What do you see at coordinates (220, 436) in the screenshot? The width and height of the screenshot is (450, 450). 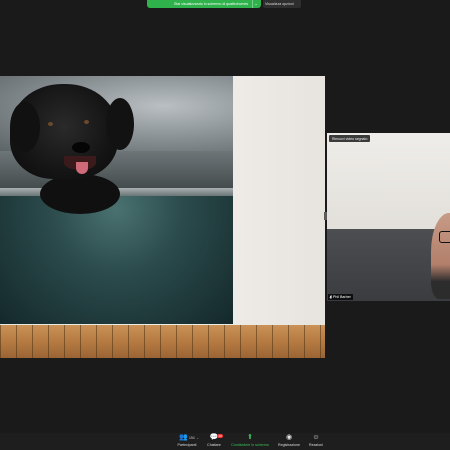 I see `chat-unread-badge: 13` at bounding box center [220, 436].